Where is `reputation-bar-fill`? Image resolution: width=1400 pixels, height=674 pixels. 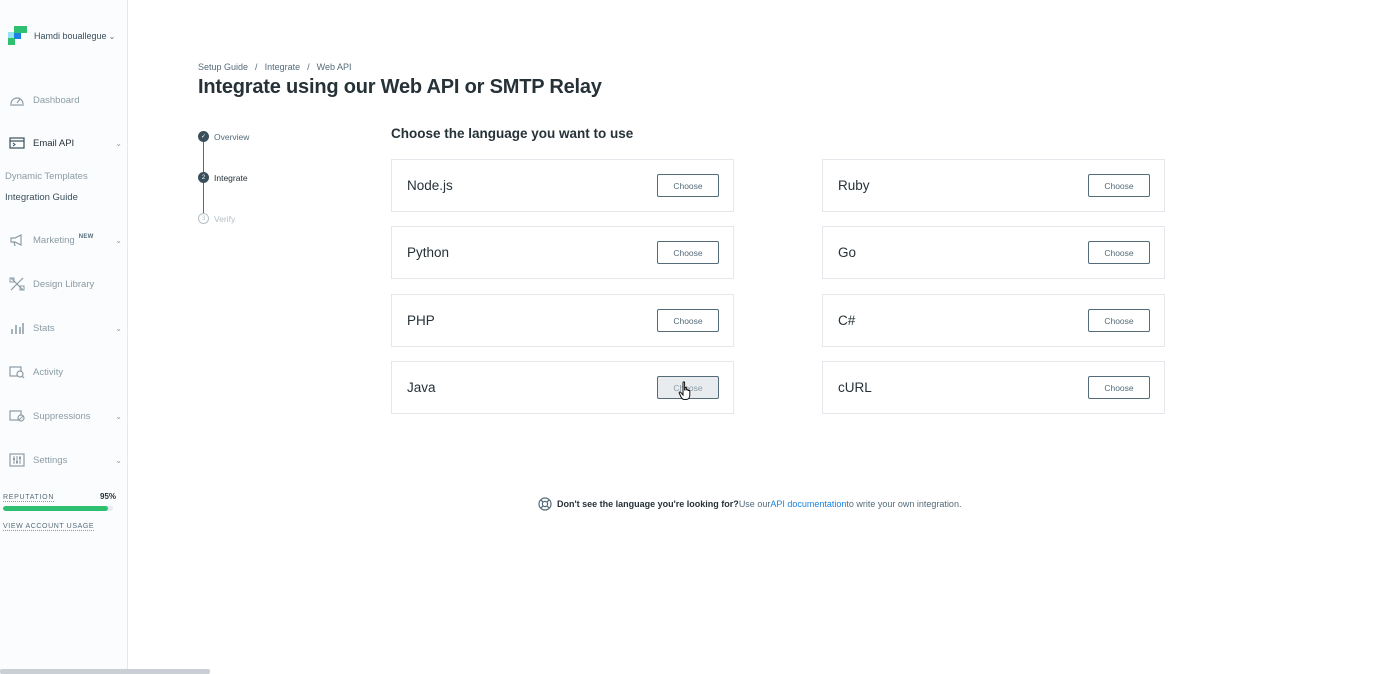
reputation-bar-fill is located at coordinates (55, 508).